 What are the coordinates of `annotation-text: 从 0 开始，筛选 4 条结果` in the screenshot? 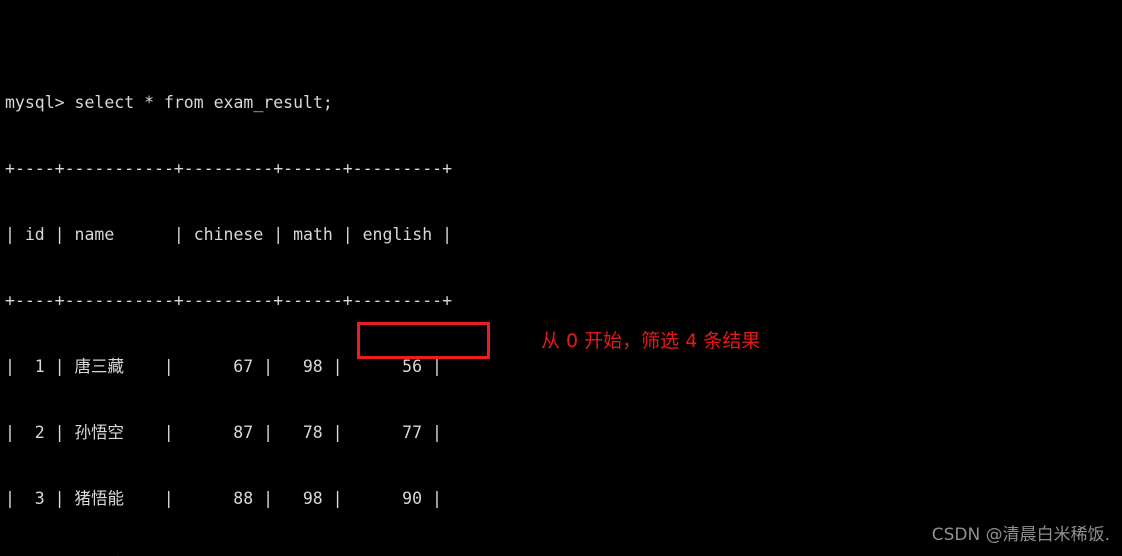 It's located at (651, 341).